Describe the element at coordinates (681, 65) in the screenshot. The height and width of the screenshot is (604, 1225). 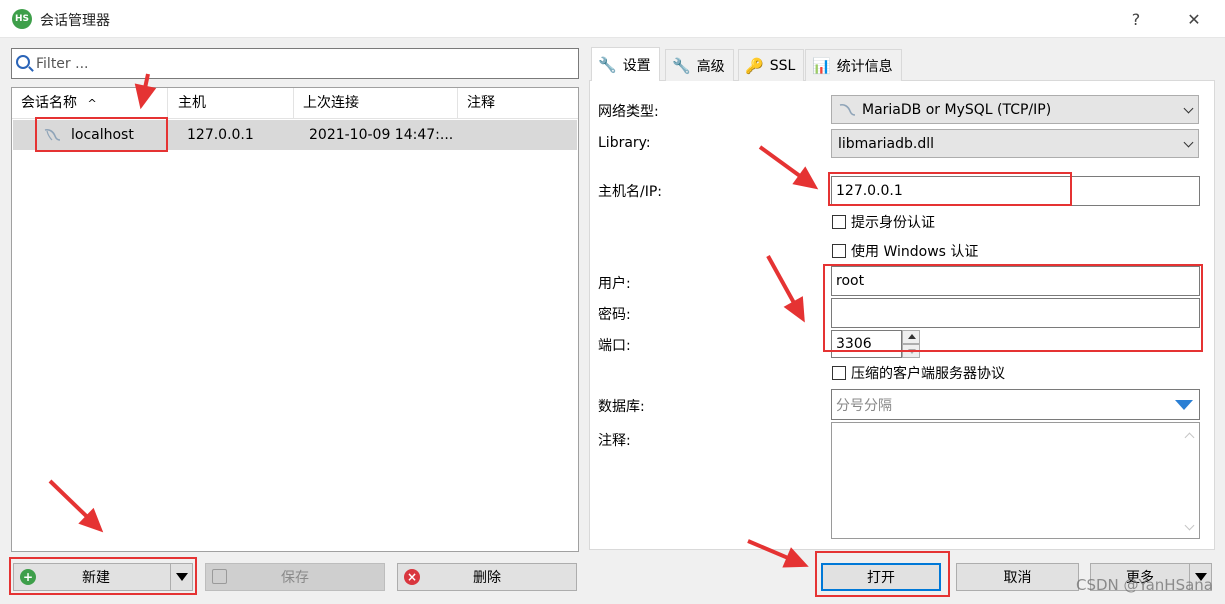
I see `wrench-orange-icon: 🔧` at that location.